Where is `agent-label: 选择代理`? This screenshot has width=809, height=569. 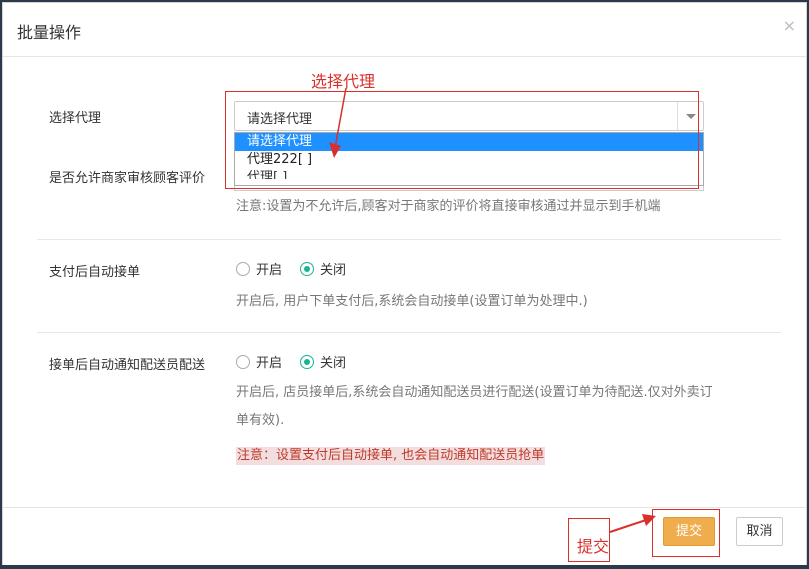
agent-label: 选择代理 is located at coordinates (75, 118).